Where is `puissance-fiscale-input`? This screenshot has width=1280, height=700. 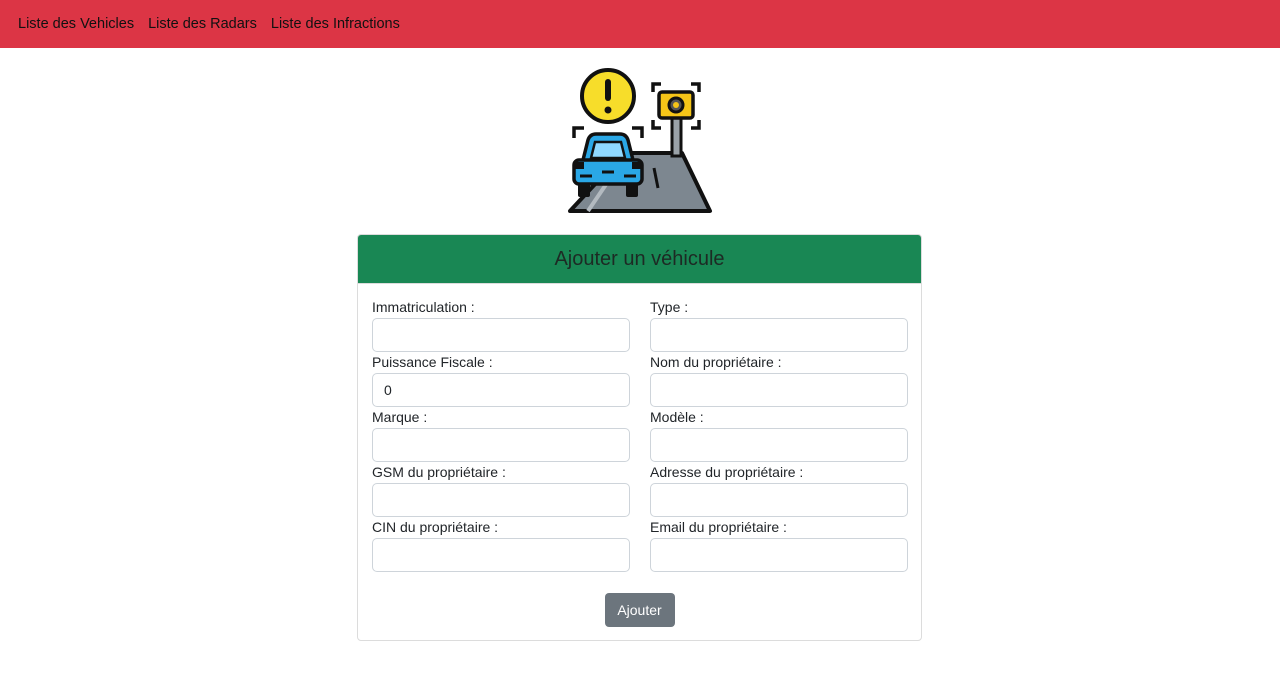 puissance-fiscale-input is located at coordinates (501, 390).